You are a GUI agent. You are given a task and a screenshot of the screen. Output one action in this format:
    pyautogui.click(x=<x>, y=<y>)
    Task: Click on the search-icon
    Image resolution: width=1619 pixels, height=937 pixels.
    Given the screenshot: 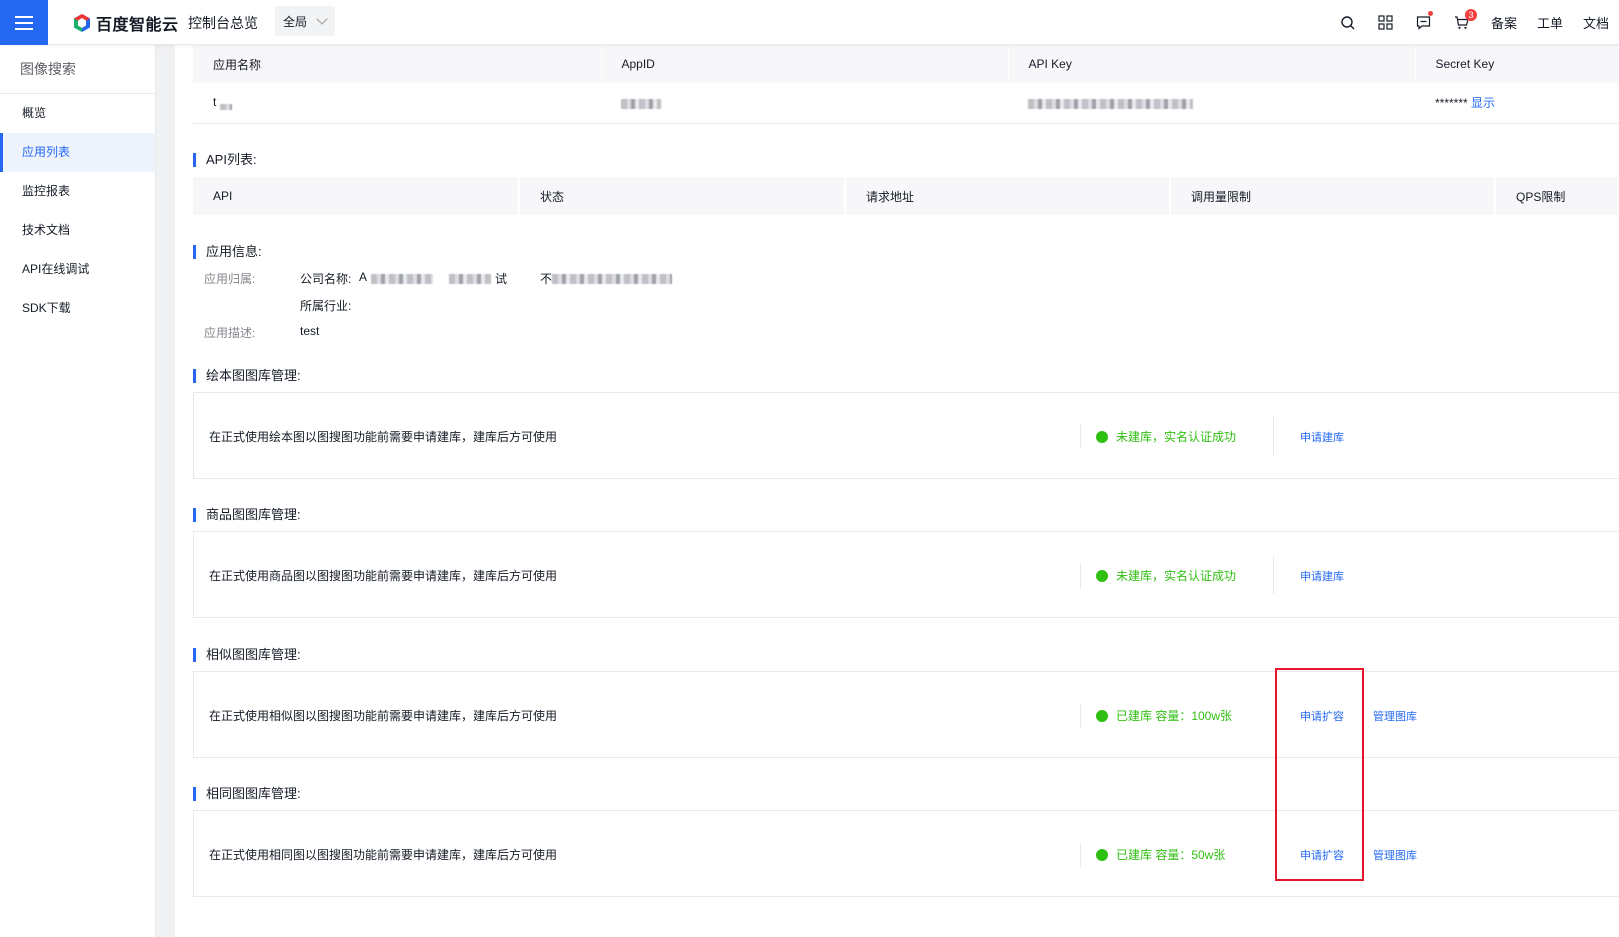 What is the action you would take?
    pyautogui.click(x=1348, y=22)
    